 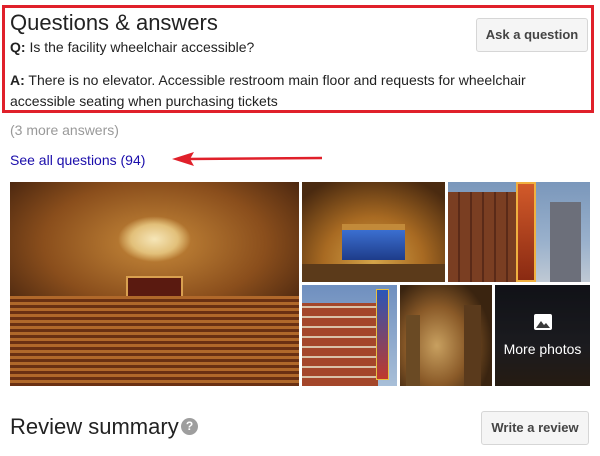 What do you see at coordinates (535, 428) in the screenshot?
I see `write-review-button: Write a review` at bounding box center [535, 428].